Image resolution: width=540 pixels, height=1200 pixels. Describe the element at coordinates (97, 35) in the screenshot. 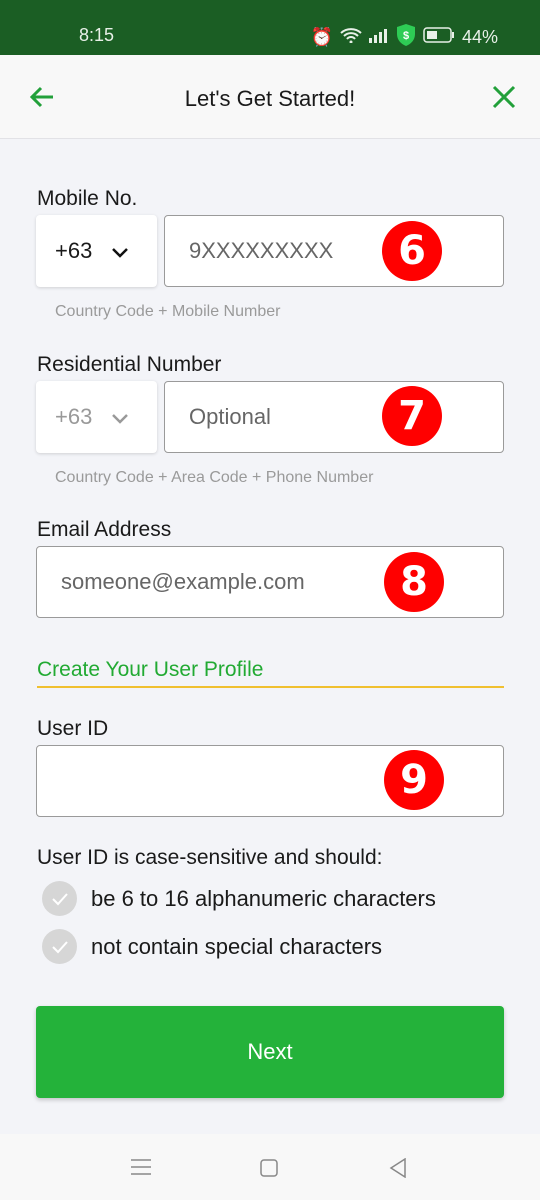

I see `status-time: 8:15` at that location.